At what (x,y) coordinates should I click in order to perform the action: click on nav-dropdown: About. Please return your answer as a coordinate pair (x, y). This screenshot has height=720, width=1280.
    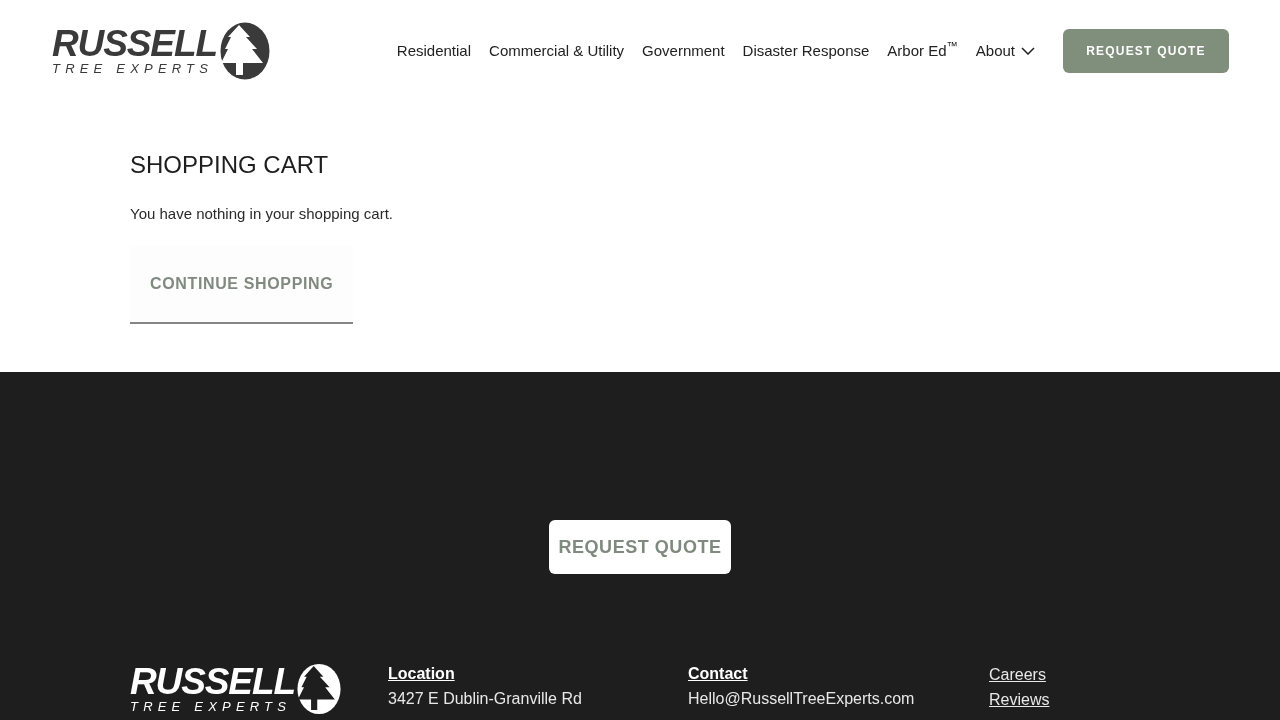
    Looking at the image, I should click on (1005, 51).